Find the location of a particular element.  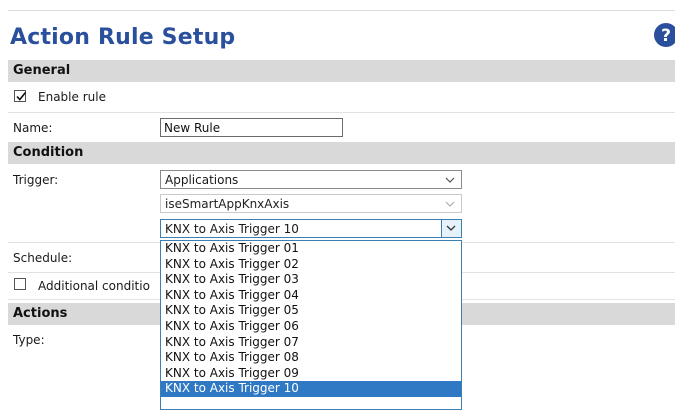

dropdown-option: KNX to Axis Trigger 02 is located at coordinates (311, 265).